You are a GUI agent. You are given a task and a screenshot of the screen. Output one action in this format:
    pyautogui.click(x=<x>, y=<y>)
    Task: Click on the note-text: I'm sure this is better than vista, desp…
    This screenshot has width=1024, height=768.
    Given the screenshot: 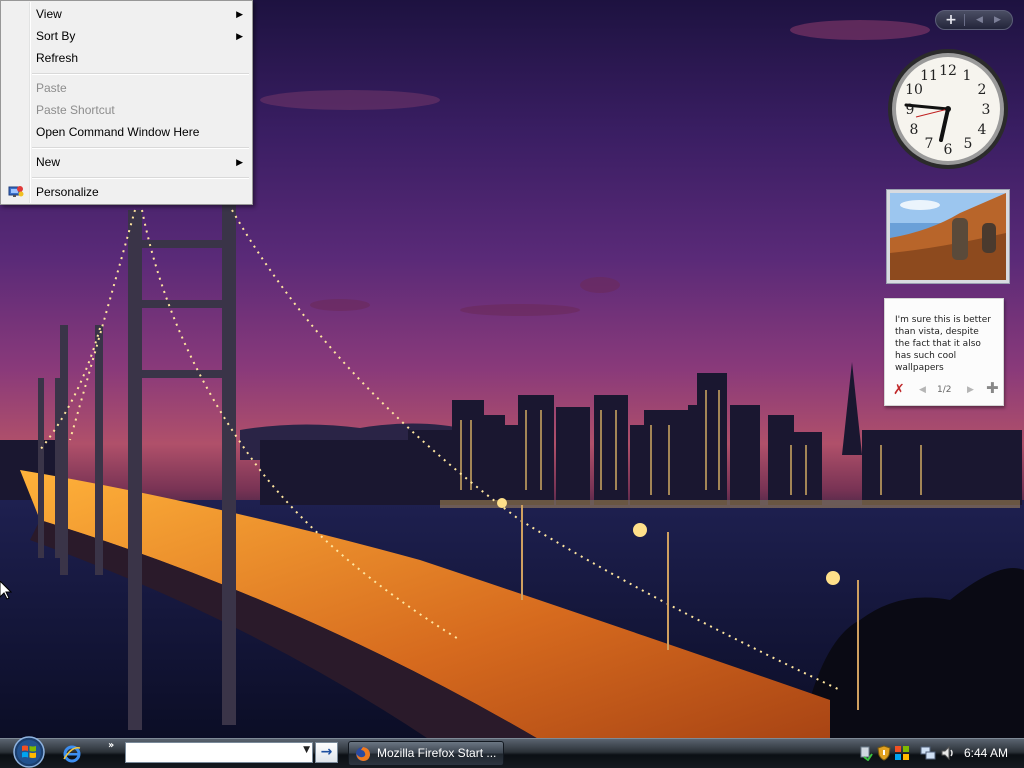 What is the action you would take?
    pyautogui.click(x=945, y=344)
    